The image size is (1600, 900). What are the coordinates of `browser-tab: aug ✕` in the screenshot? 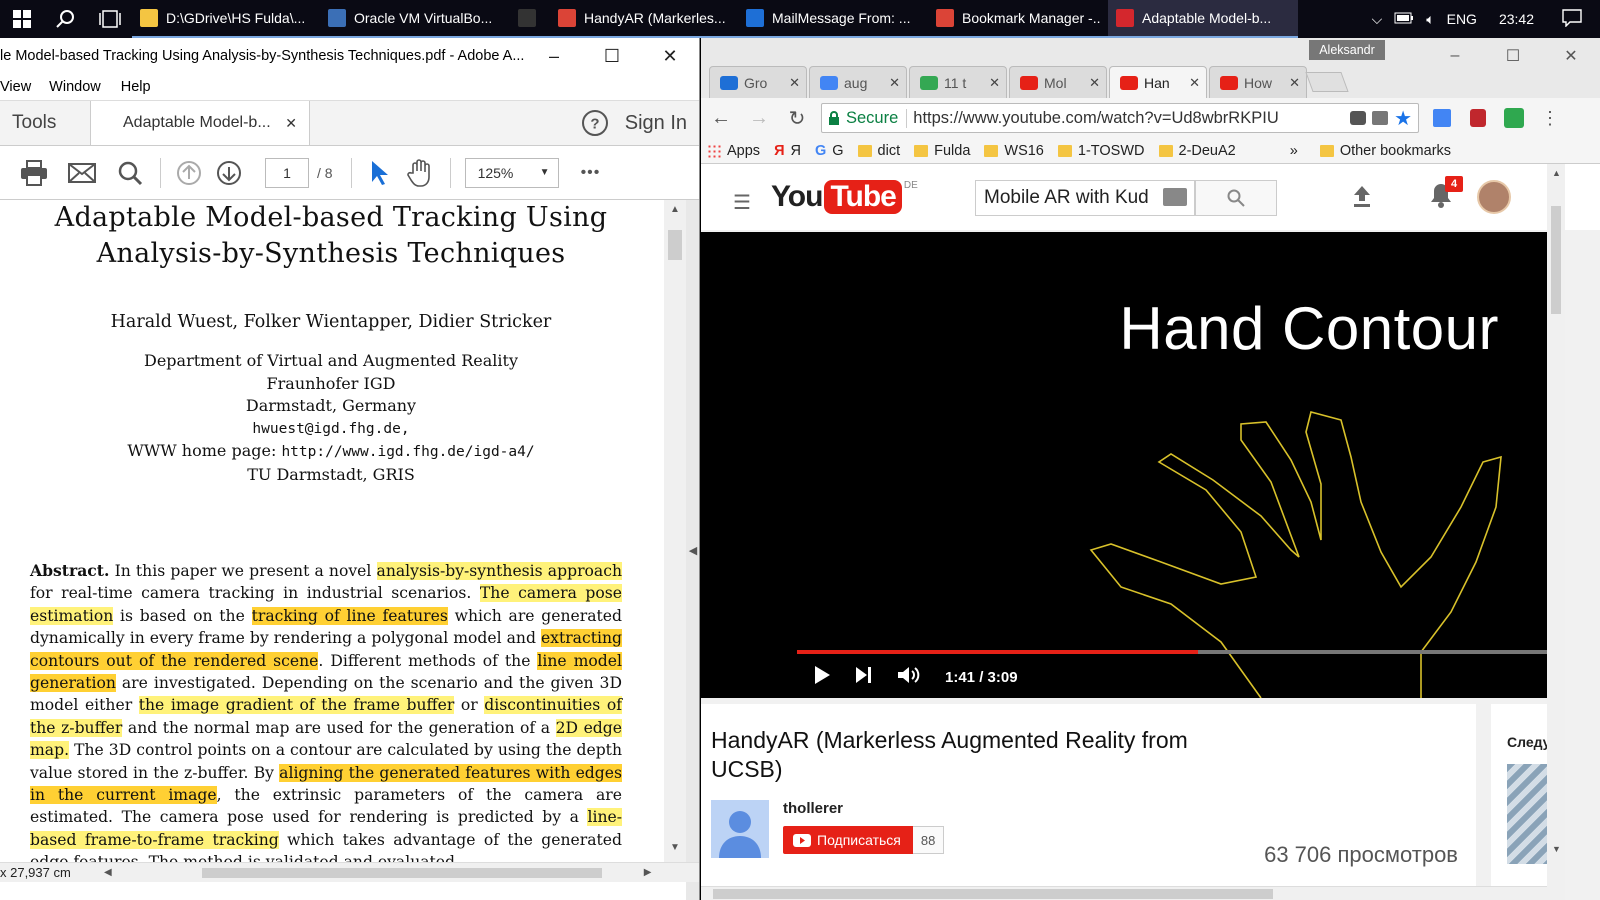 It's located at (858, 82).